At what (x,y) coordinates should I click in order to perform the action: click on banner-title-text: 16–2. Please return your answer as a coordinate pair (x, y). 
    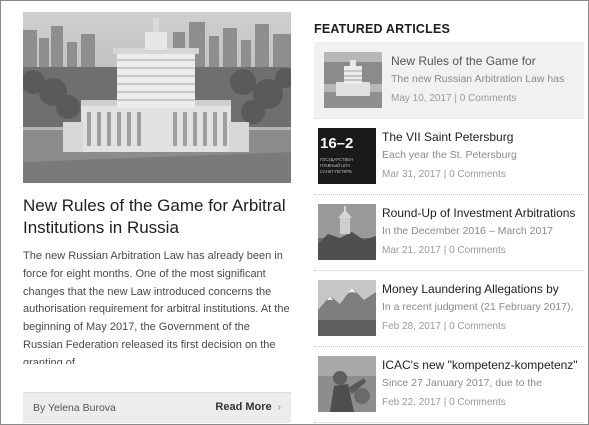
    Looking at the image, I should click on (336, 143).